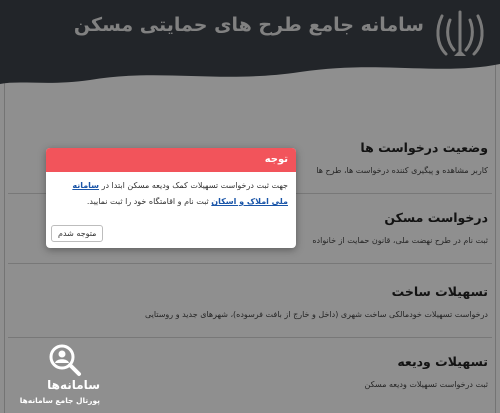 The height and width of the screenshot is (413, 500). I want to click on acknowledge-button: متوجه شدم, so click(77, 233).